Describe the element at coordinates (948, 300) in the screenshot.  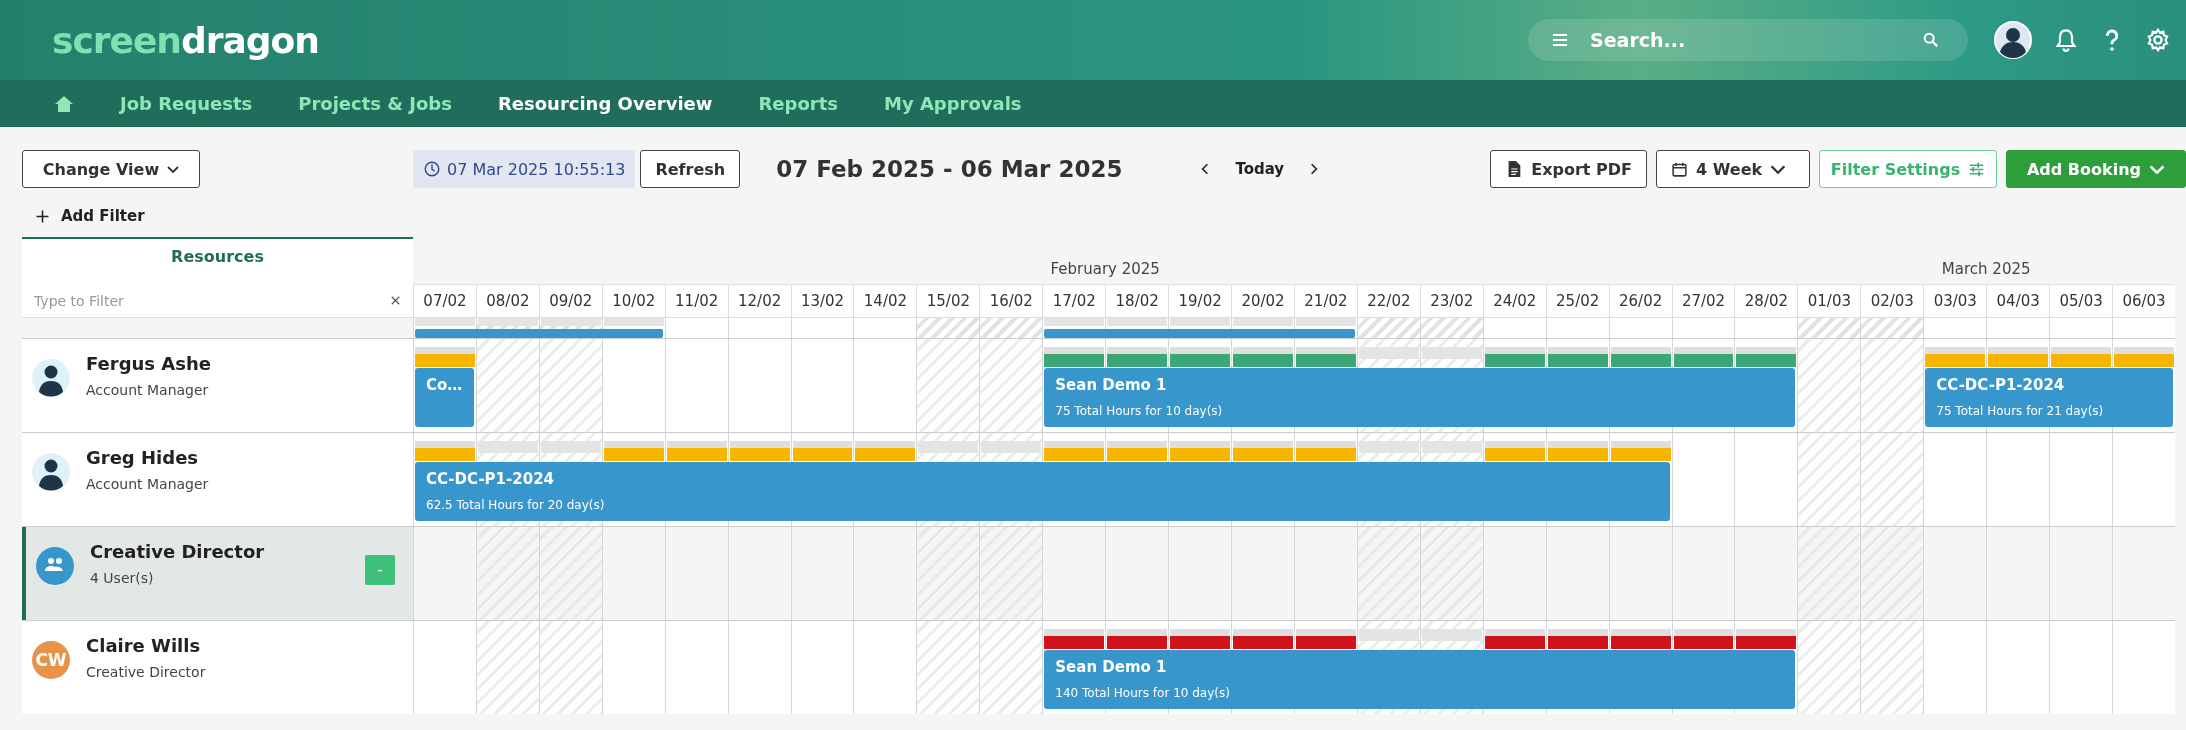
I see `day-header: 15/02` at that location.